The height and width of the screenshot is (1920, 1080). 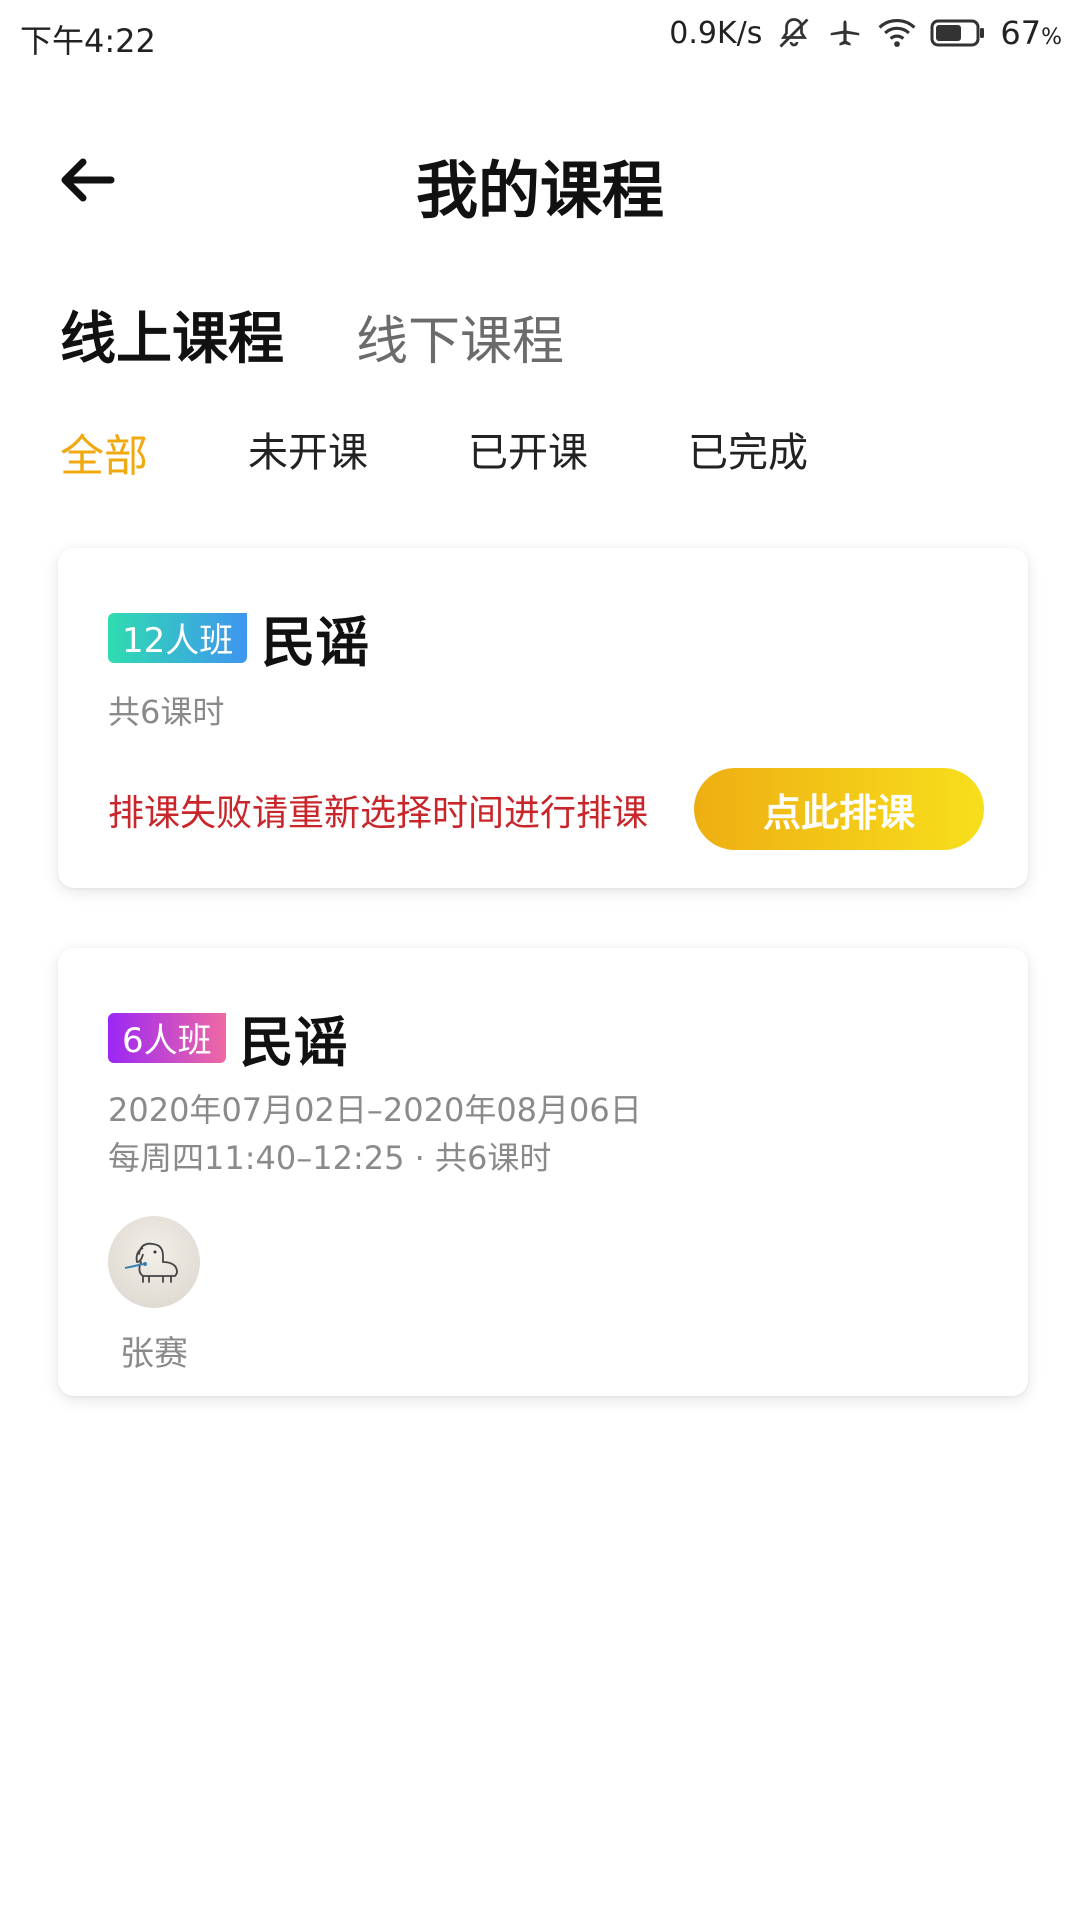 I want to click on schedule-error-text: 排课失败请重新选择时间进行排课, so click(x=378, y=813).